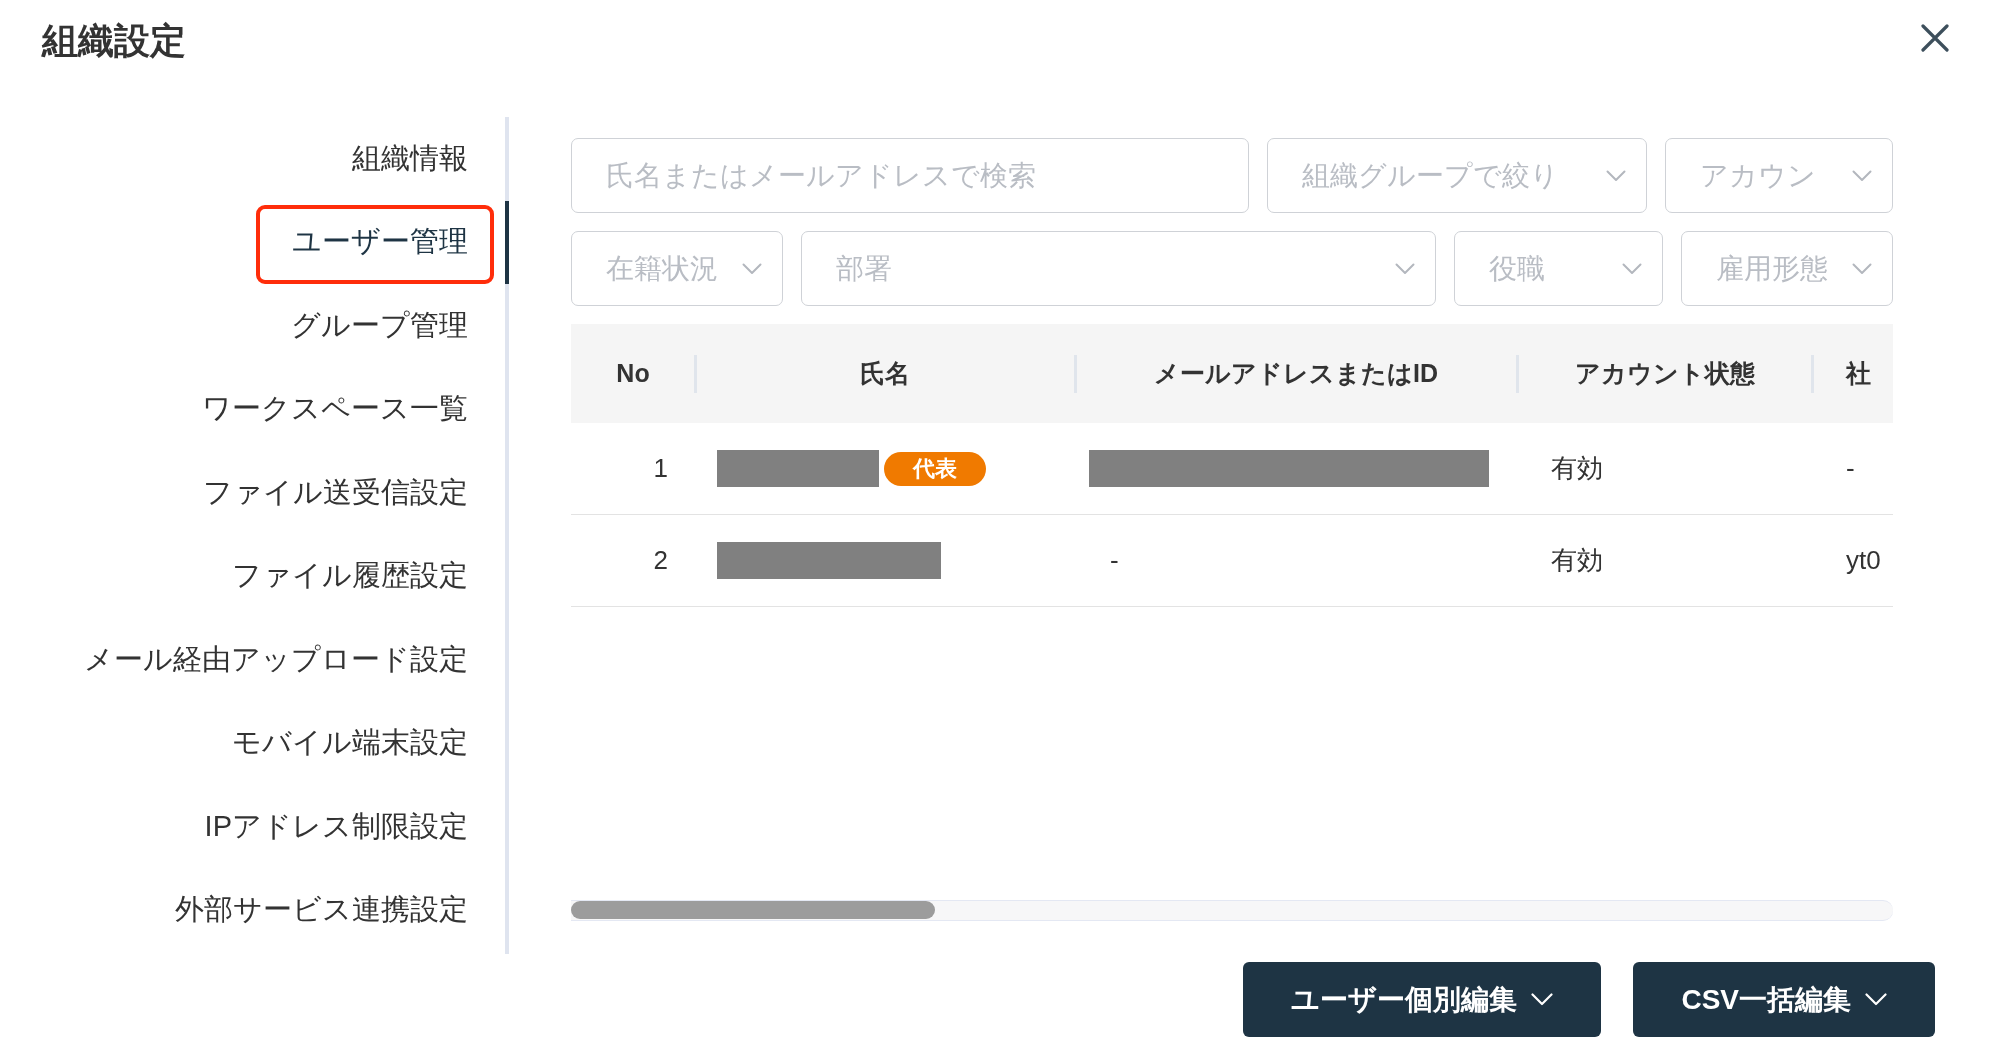 This screenshot has height=1047, width=2000. Describe the element at coordinates (1858, 373) in the screenshot. I see `column-header: 社` at that location.